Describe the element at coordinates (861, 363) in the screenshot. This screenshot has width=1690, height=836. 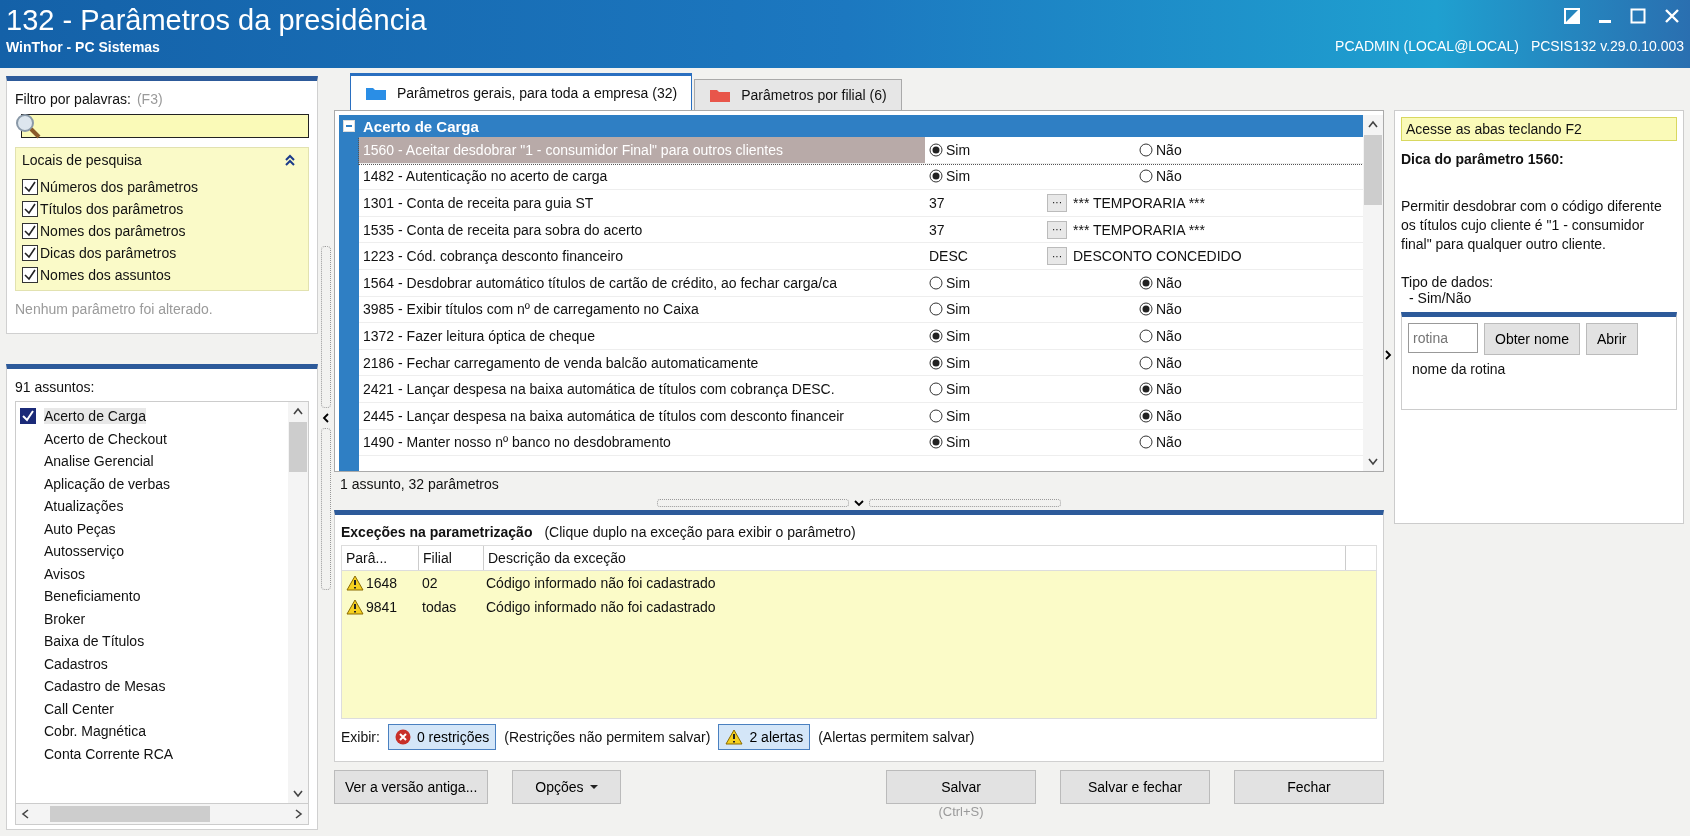
I see `parameter-row: 2186 - Fechar carregamento de venda balcão automaticamente Sim Não` at that location.